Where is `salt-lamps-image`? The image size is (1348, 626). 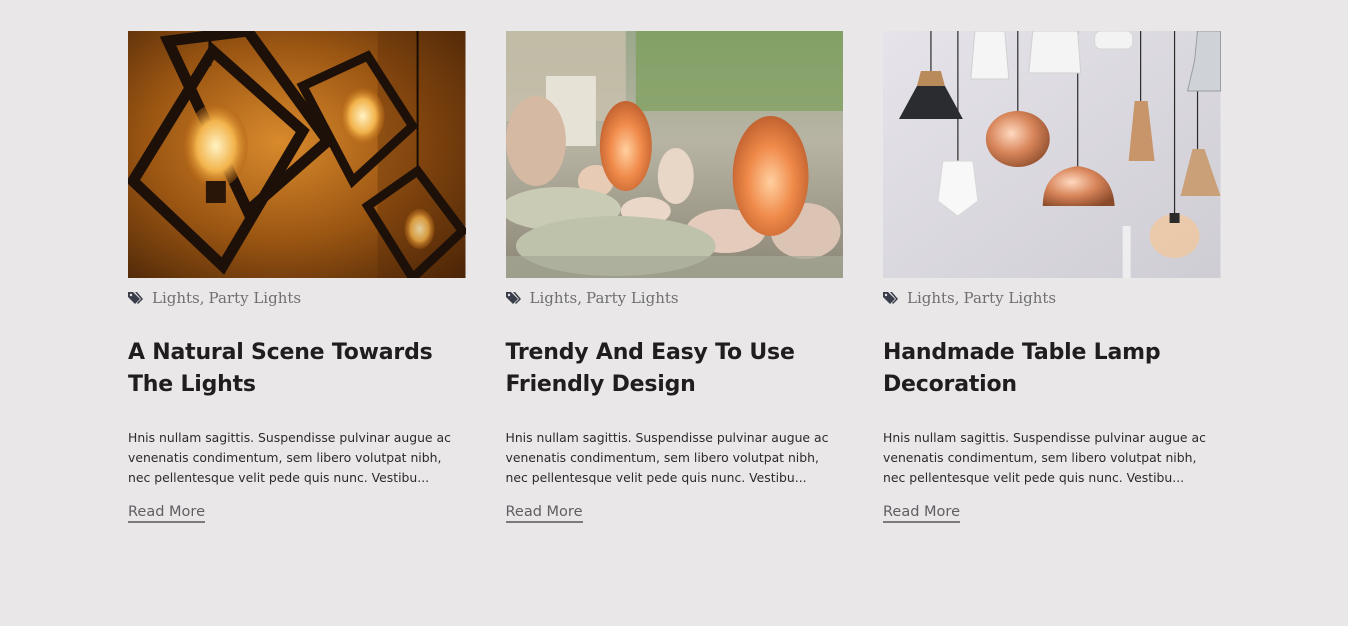
salt-lamps-image is located at coordinates (674, 154).